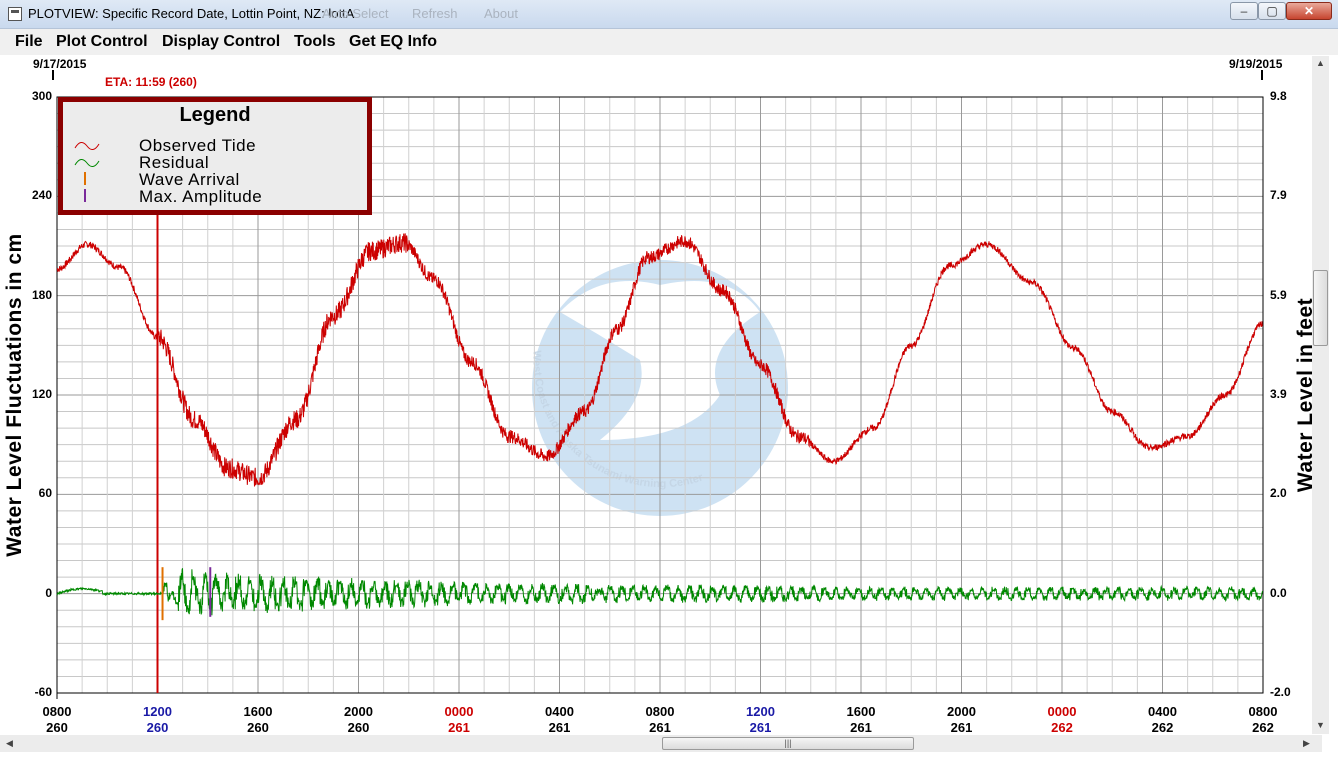 This screenshot has width=1338, height=760. I want to click on y-tick-left: 0, so click(48, 592).